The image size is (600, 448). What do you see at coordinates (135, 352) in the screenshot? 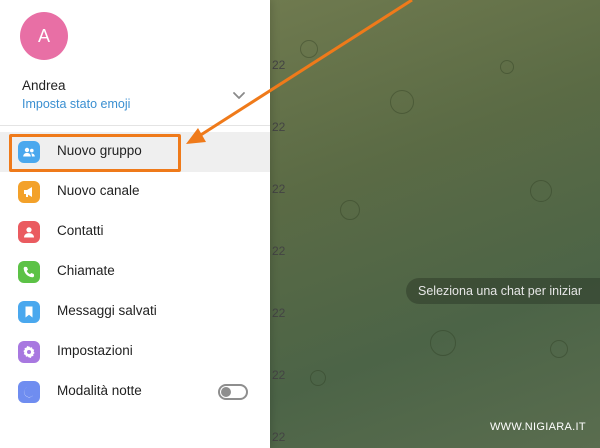
I see `menu-item-settings: Impostazioni` at bounding box center [135, 352].